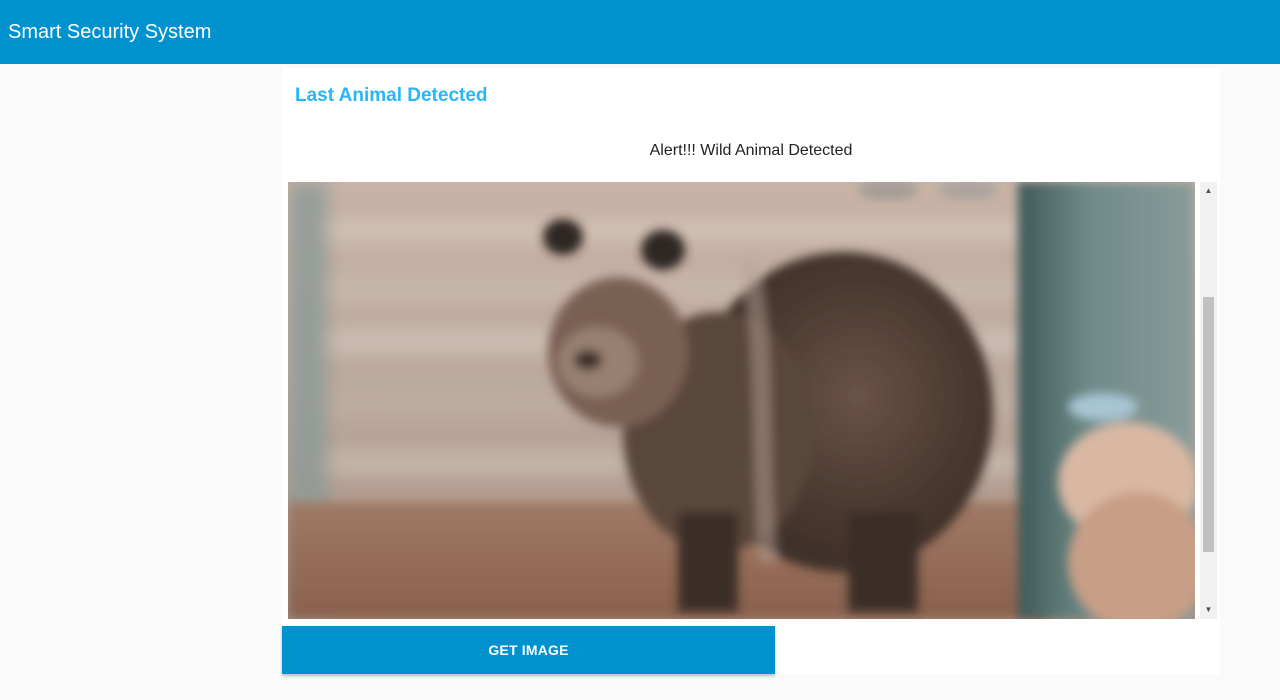 The width and height of the screenshot is (1280, 700). What do you see at coordinates (391, 95) in the screenshot?
I see `card-heading: Last Animal Detected` at bounding box center [391, 95].